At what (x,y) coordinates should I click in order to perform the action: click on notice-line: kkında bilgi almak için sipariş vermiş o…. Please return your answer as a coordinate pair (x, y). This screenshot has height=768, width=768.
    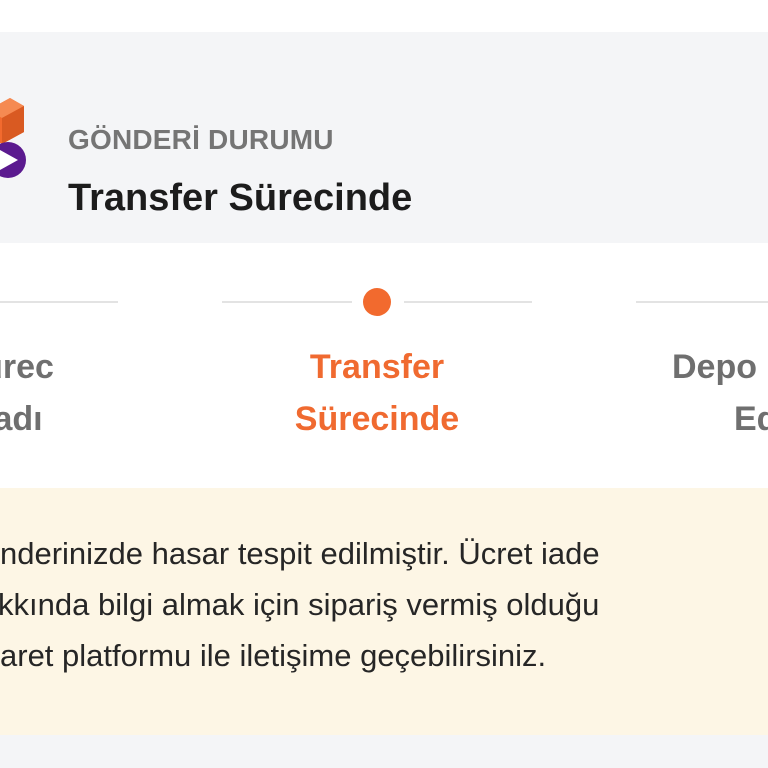
    Looking at the image, I should click on (300, 604).